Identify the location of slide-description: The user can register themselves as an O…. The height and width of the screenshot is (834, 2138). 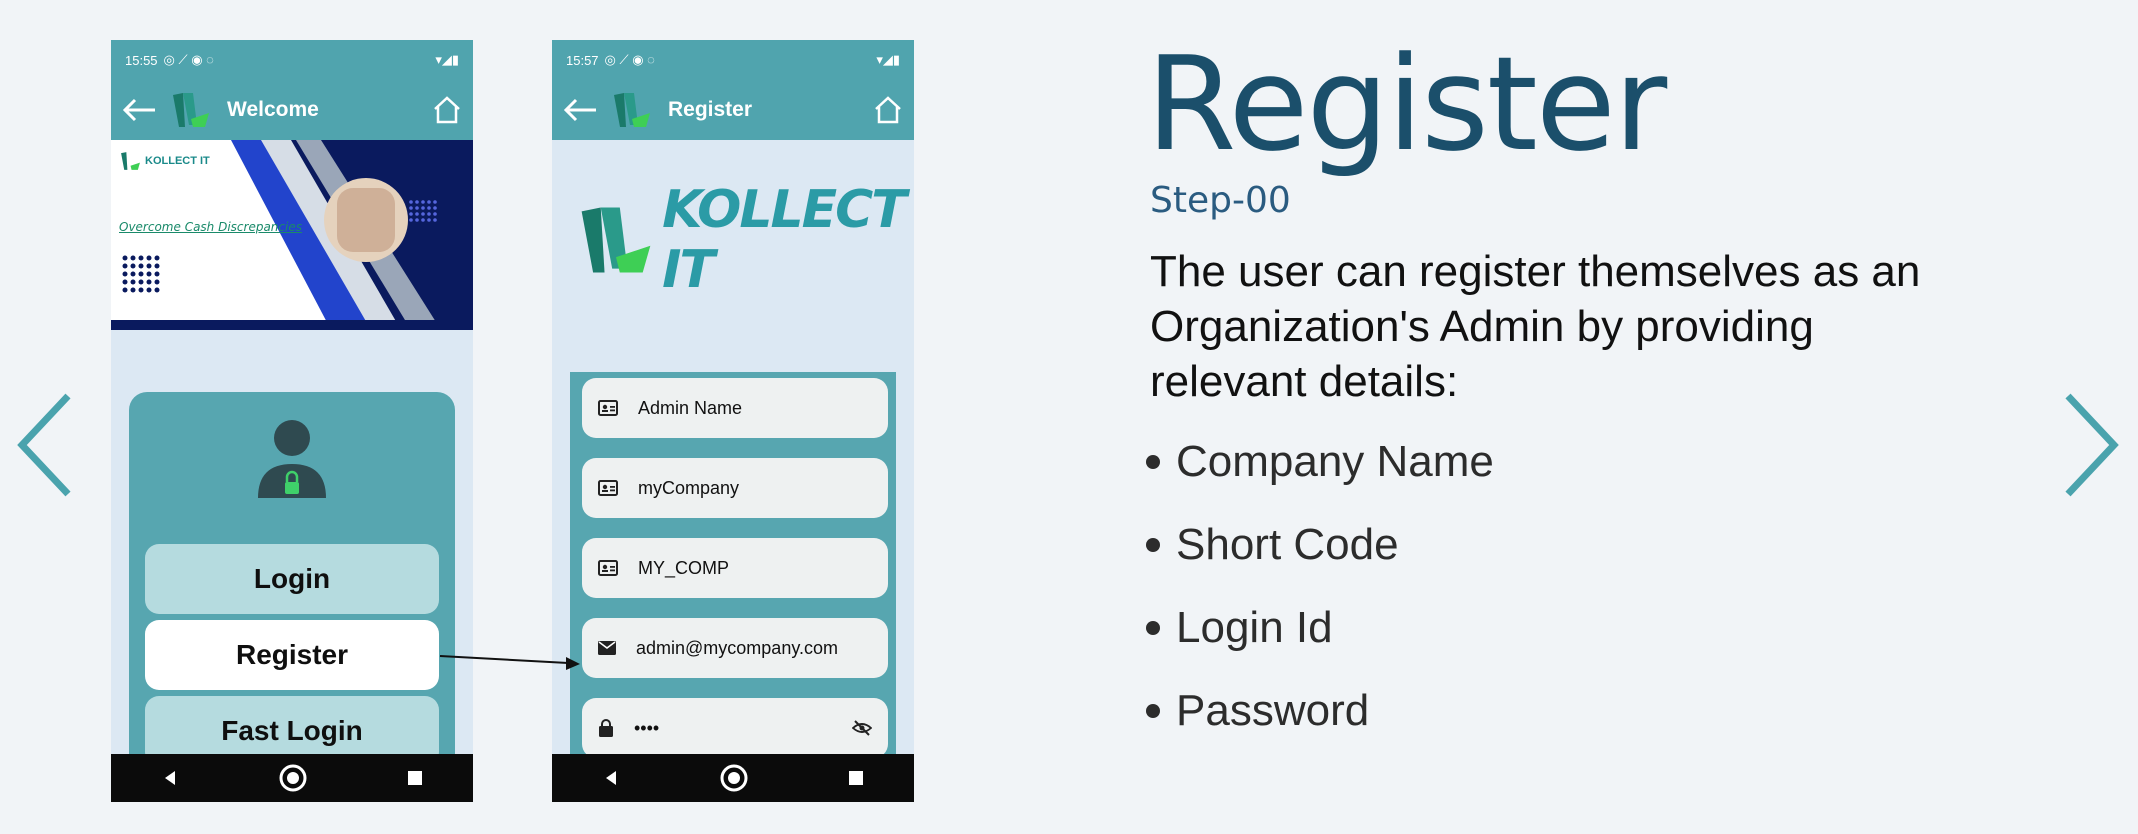
(1535, 326).